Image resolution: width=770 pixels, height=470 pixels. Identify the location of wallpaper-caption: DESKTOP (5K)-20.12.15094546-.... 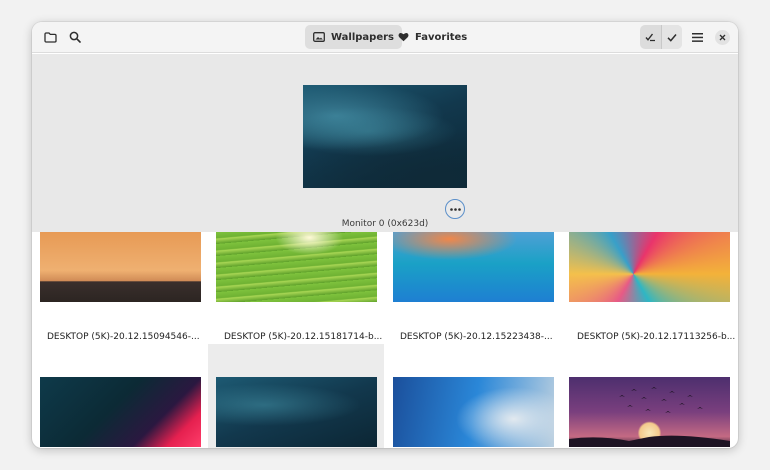
(123, 337).